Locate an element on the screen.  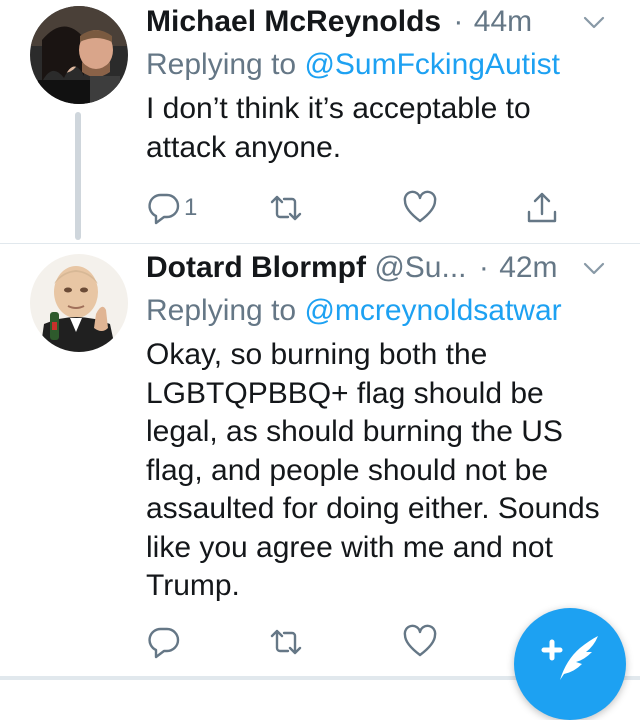
replying-to-handle: @SumFckingAutist is located at coordinates (432, 64).